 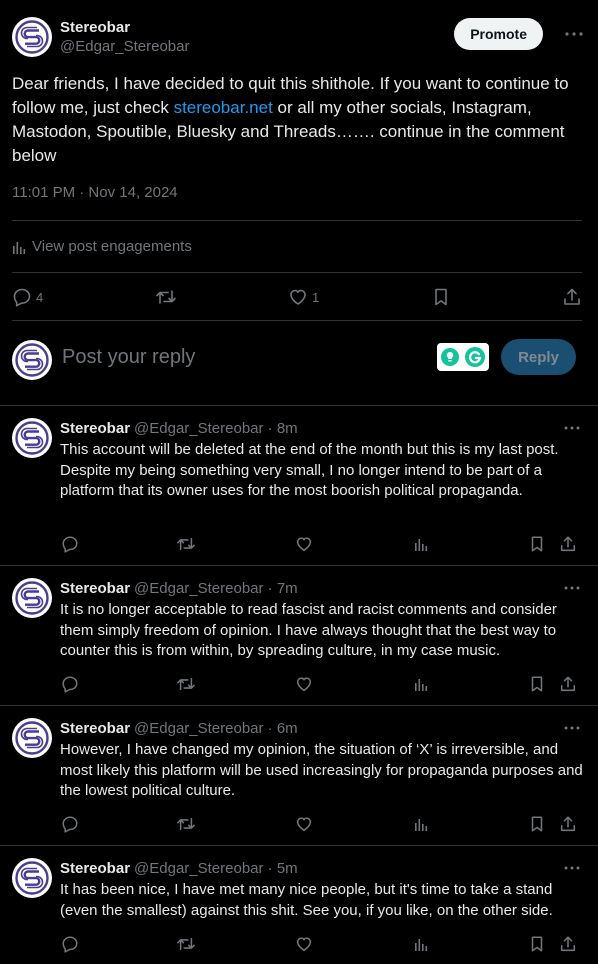 I want to click on post-action-bar: 4 1, so click(x=297, y=297).